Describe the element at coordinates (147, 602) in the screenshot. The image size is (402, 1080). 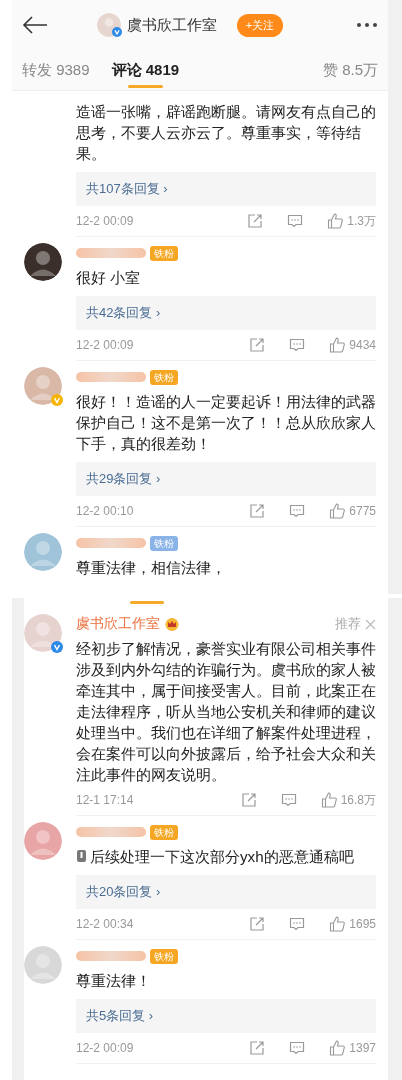
I see `tab-indicator` at that location.